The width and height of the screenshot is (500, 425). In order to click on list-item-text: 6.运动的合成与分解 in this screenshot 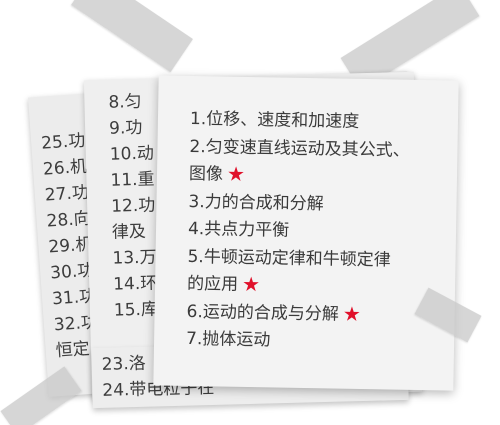, I will do `click(262, 313)`.